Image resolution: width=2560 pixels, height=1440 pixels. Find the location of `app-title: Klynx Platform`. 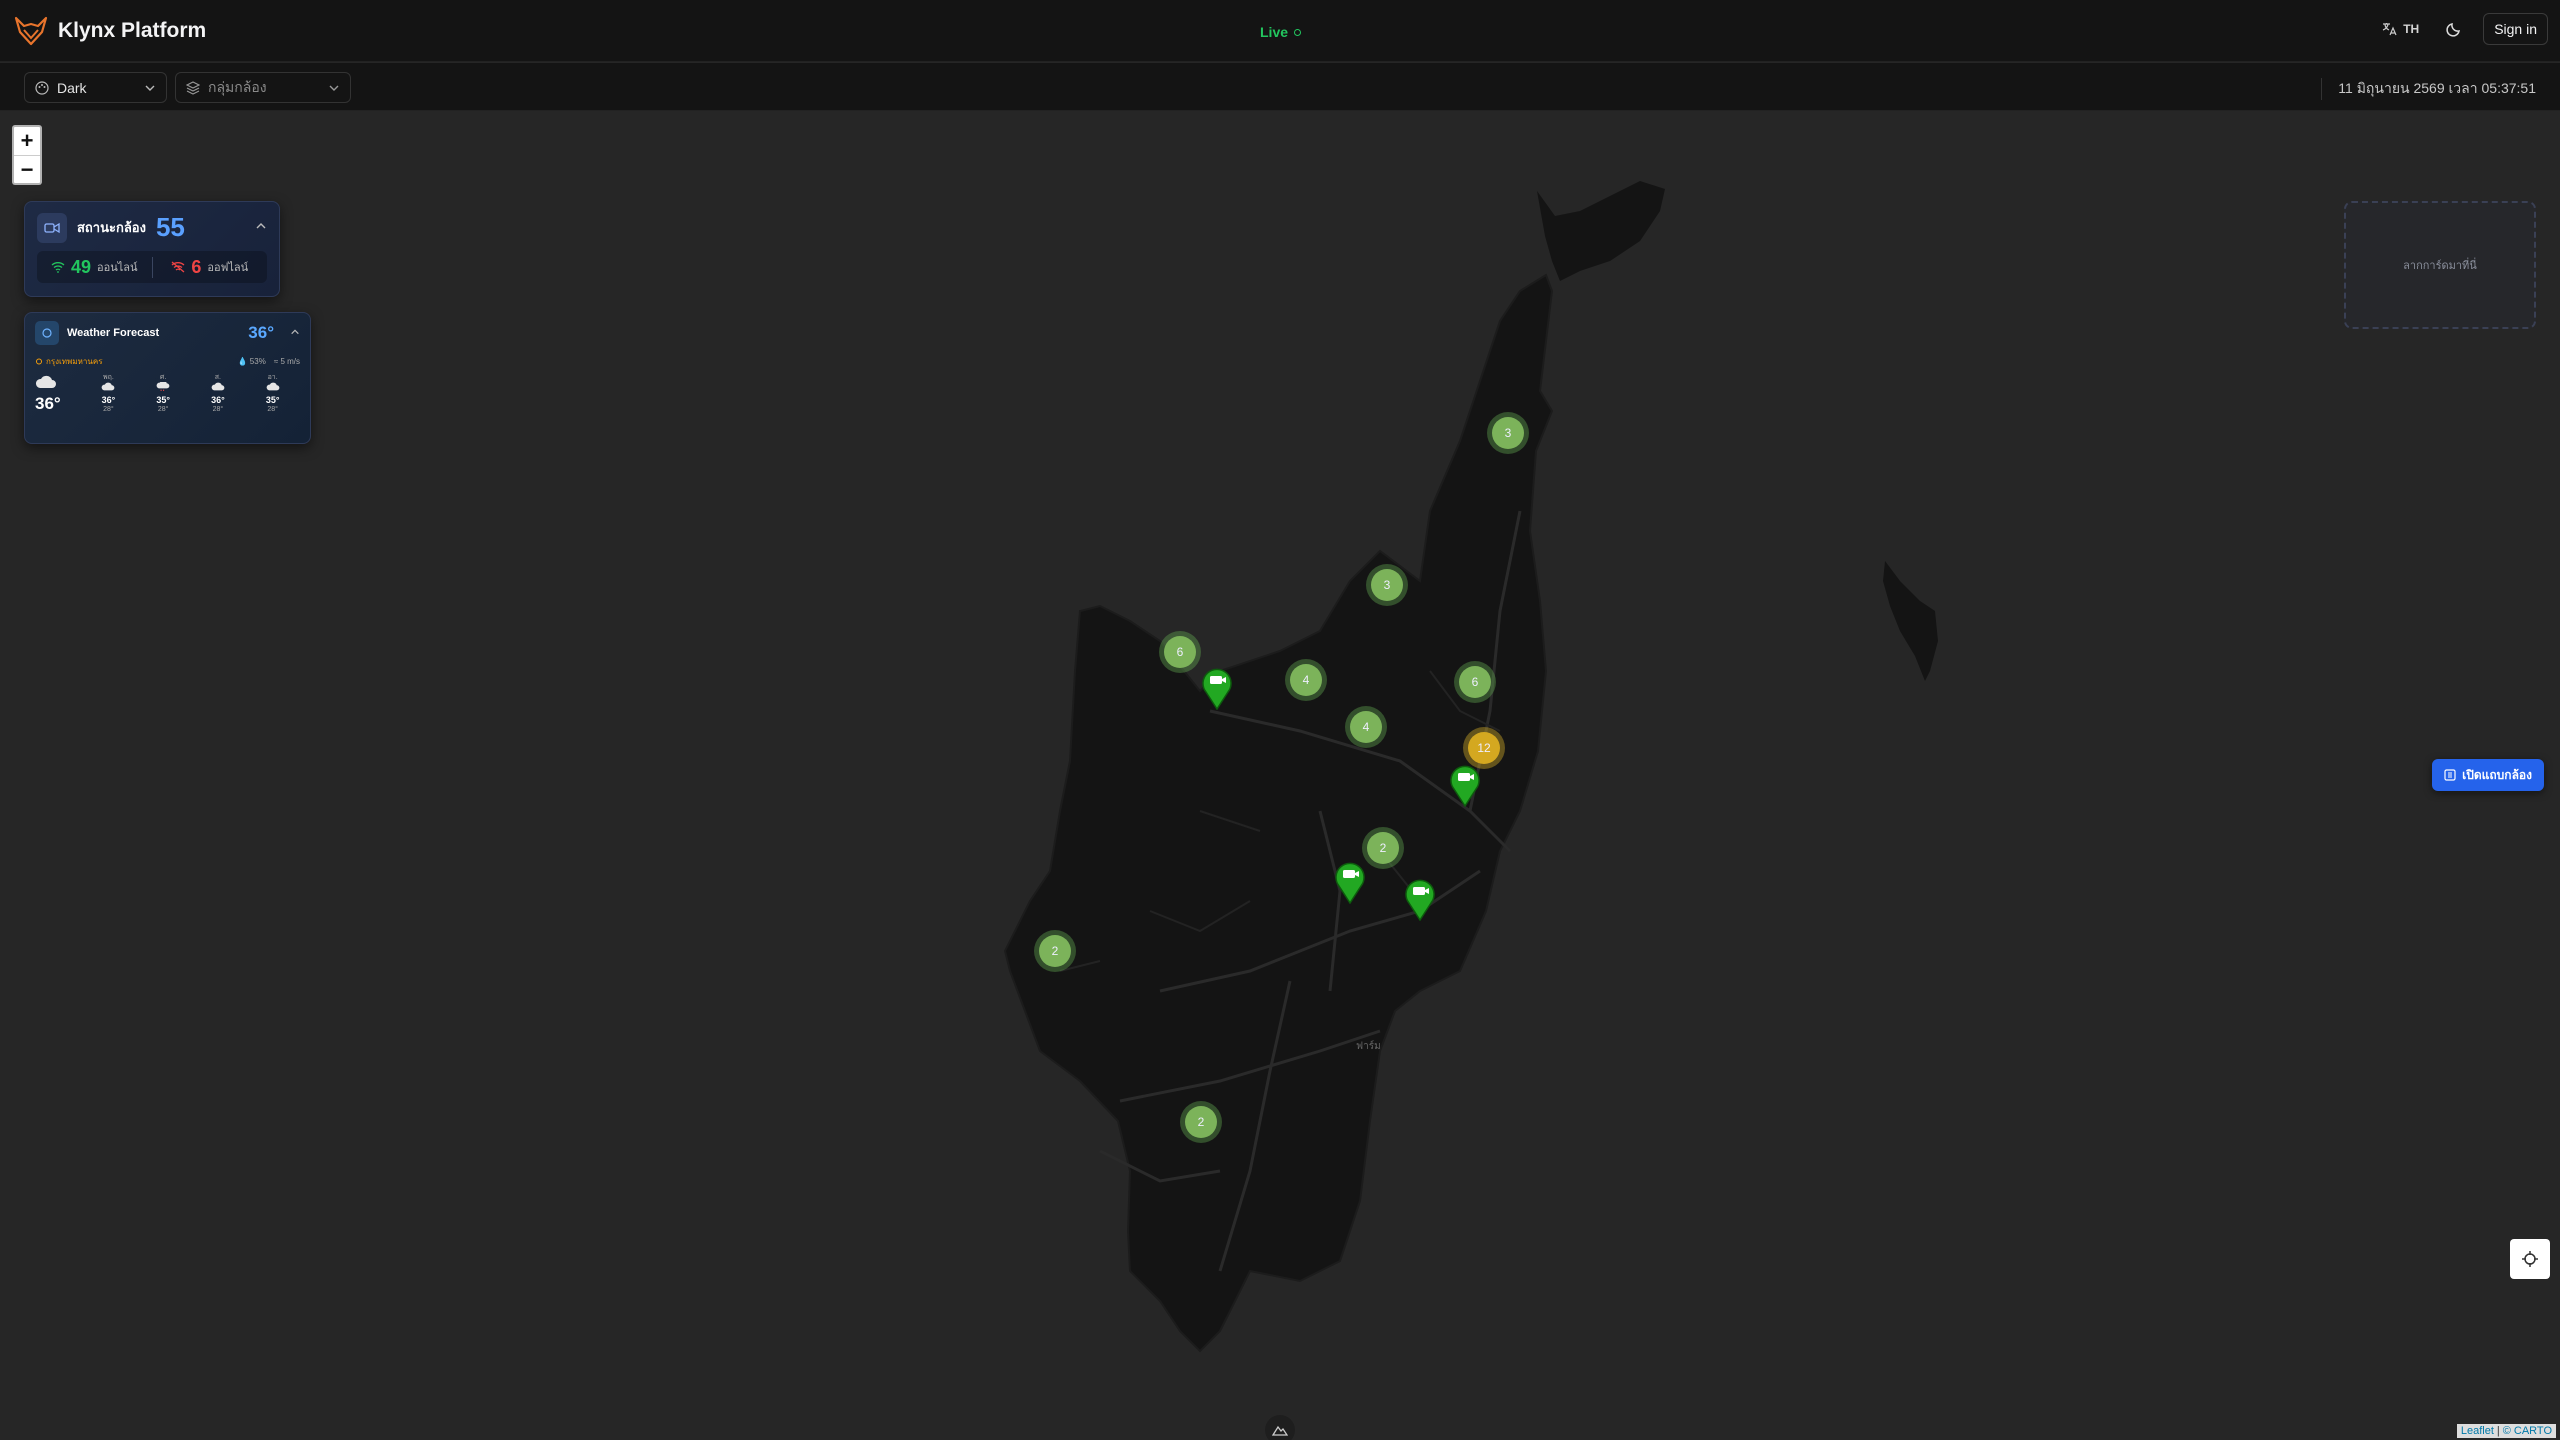

app-title: Klynx Platform is located at coordinates (132, 30).